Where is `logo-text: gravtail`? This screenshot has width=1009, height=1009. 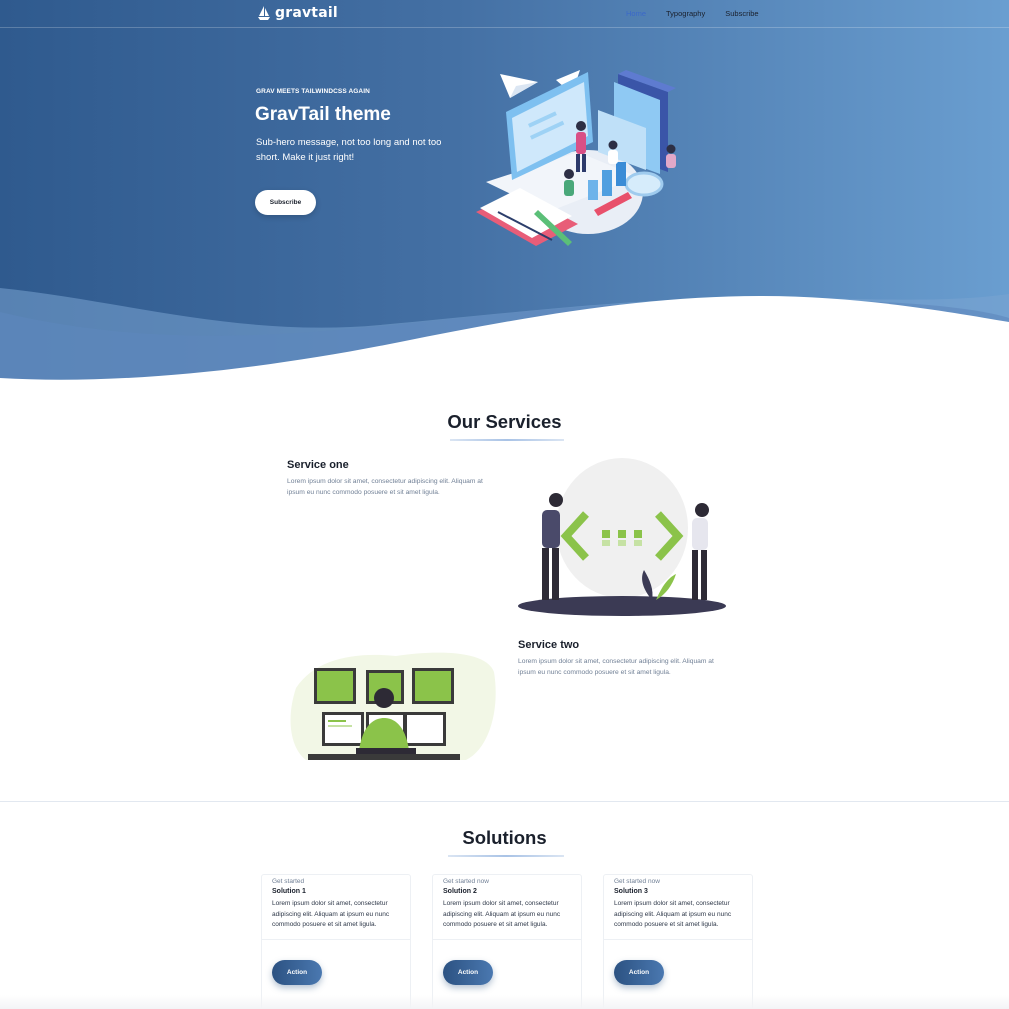 logo-text: gravtail is located at coordinates (306, 13).